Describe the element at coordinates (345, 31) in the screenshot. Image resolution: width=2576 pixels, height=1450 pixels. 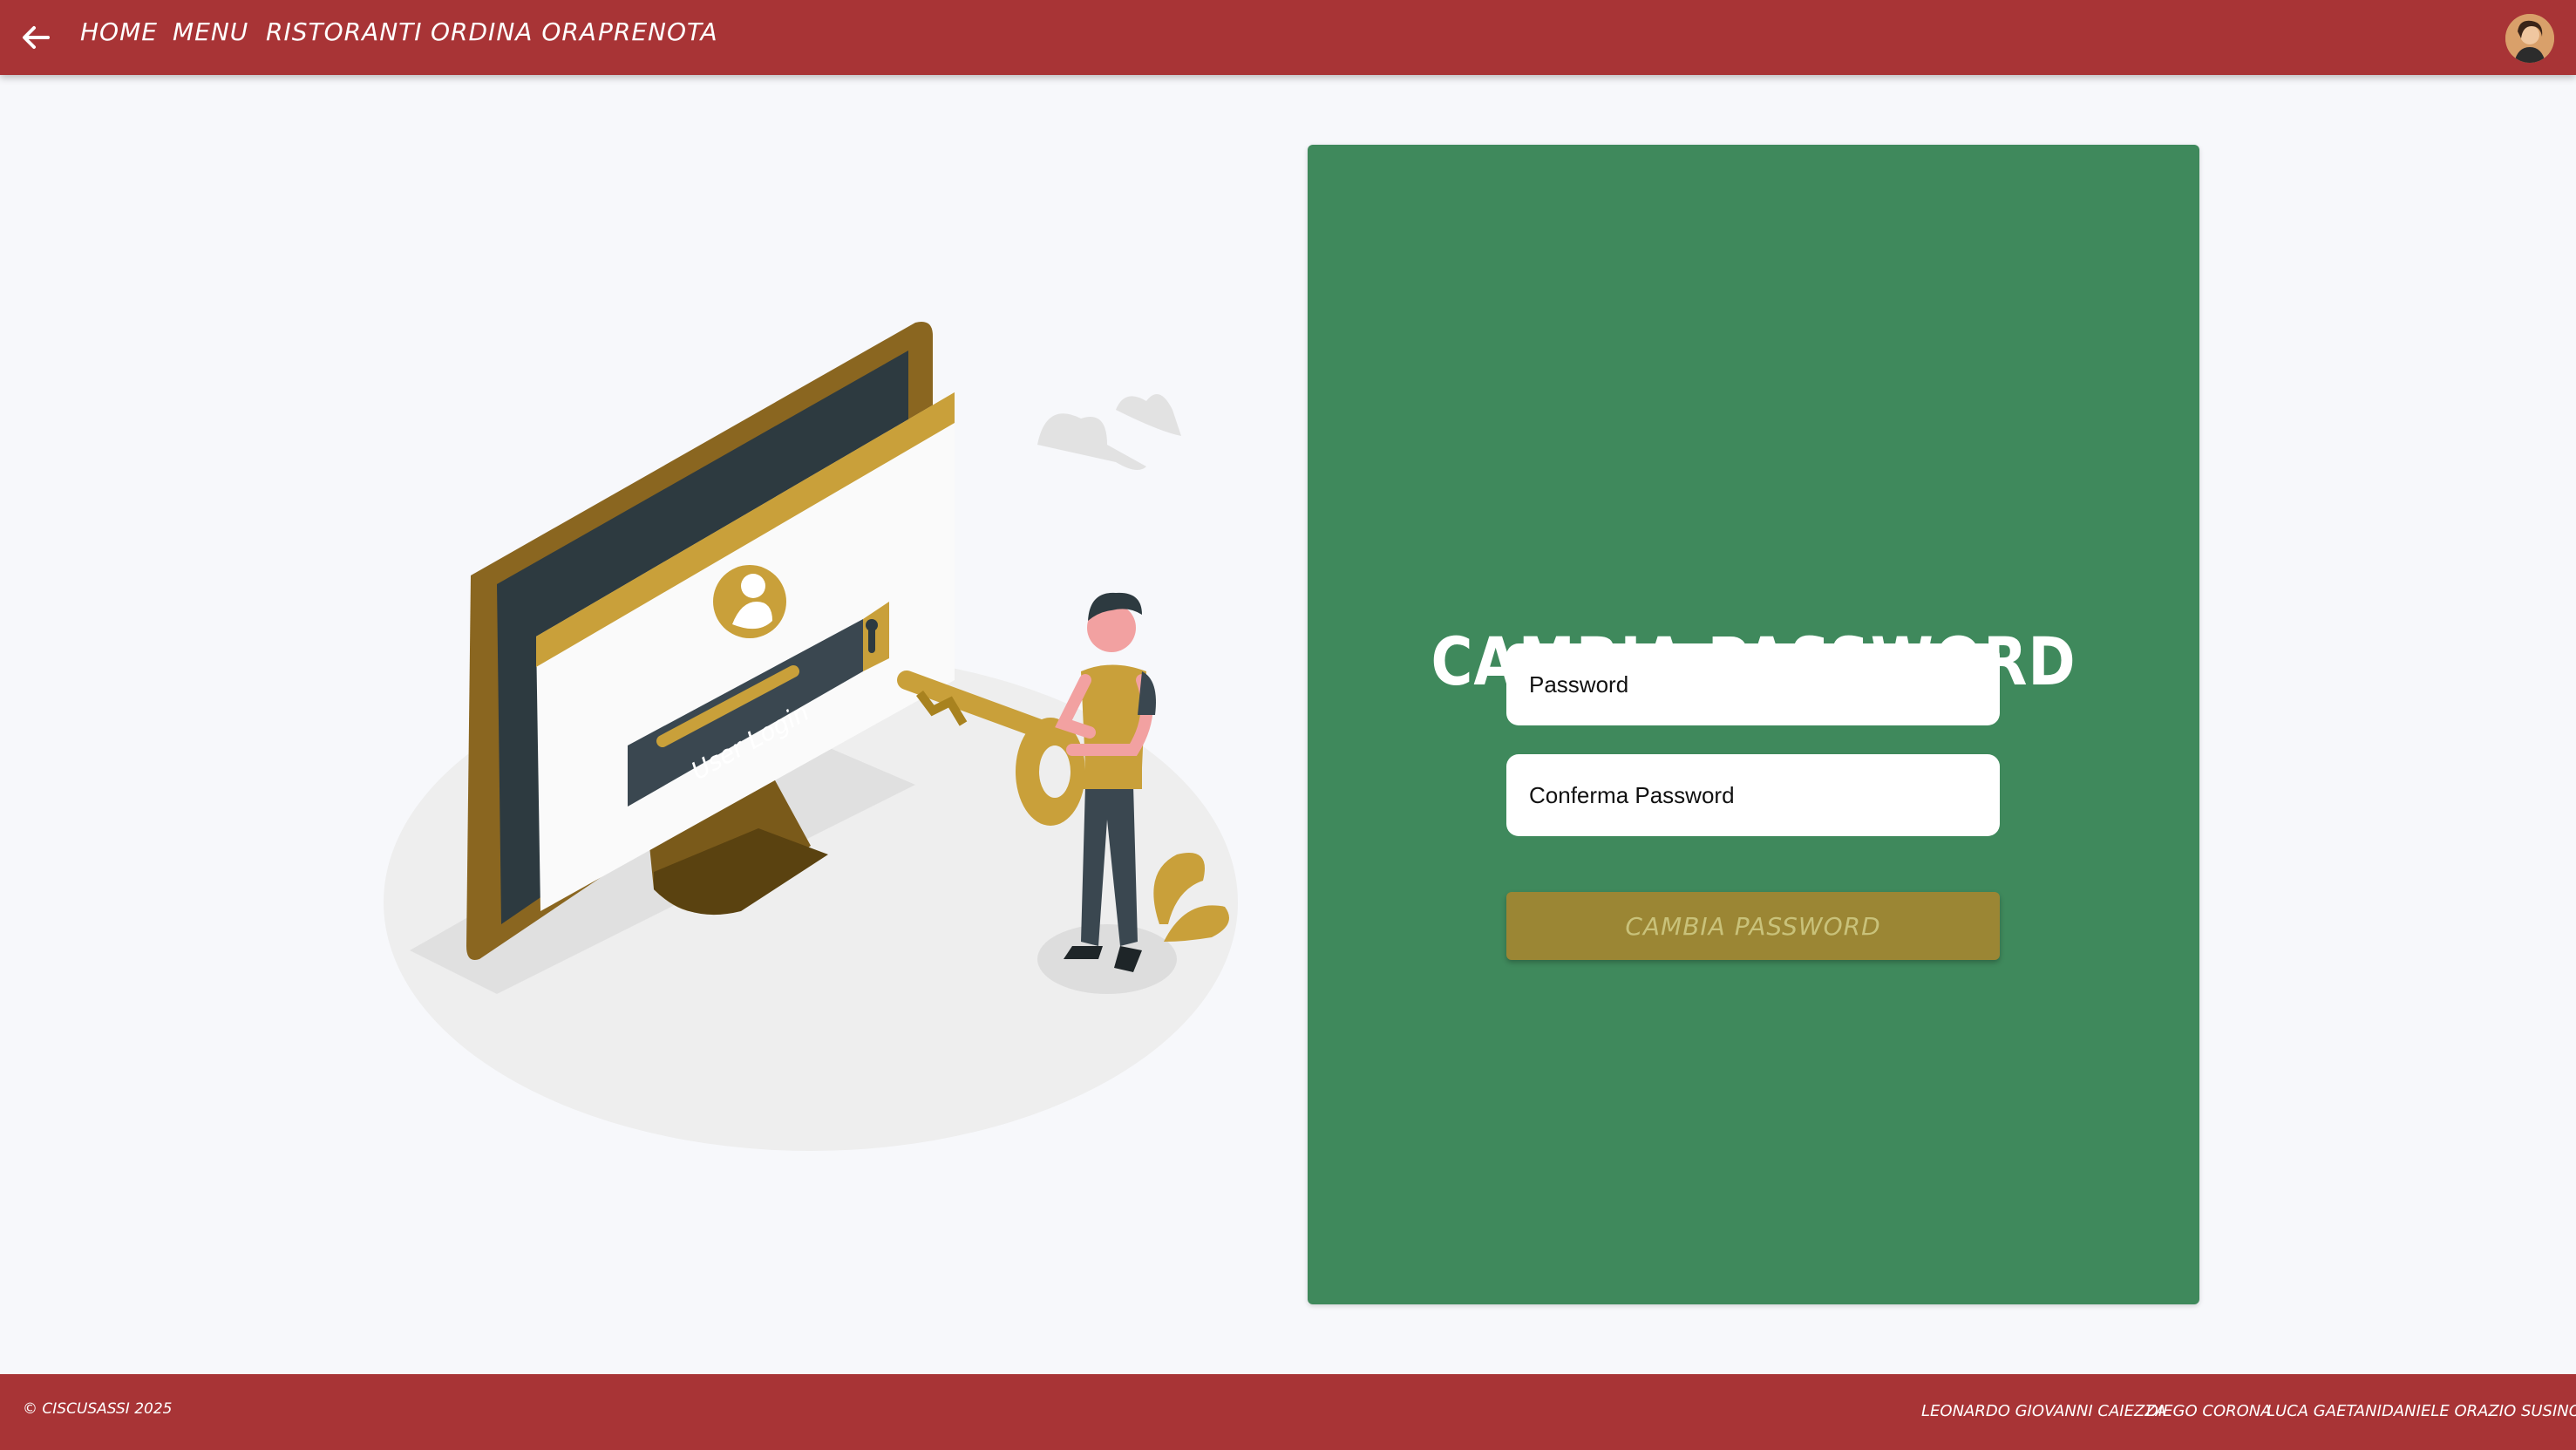
I see `nav-link-ristoranti: RISTORANTI` at that location.